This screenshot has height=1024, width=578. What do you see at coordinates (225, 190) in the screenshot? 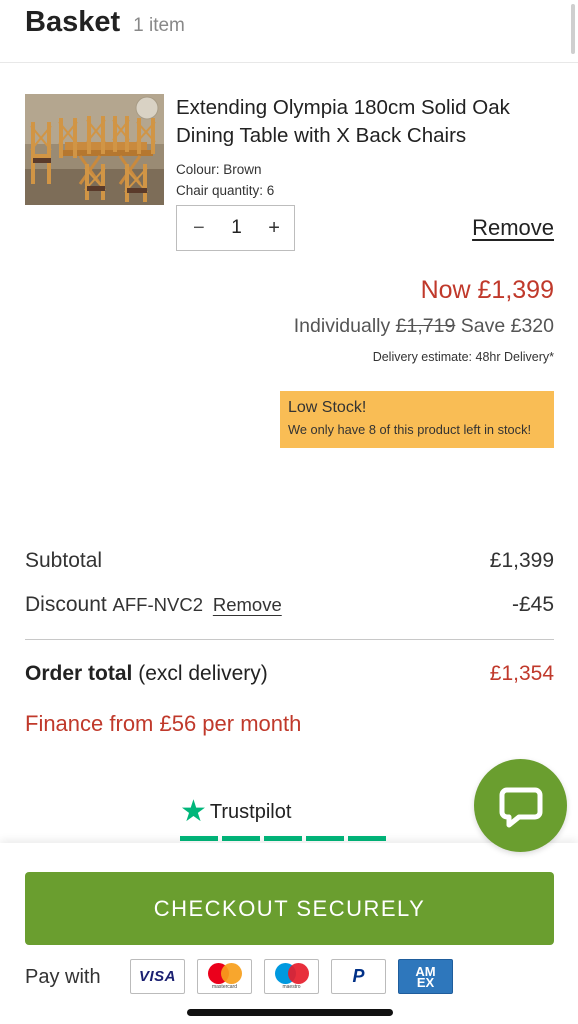
I see `product-chair-quantity: Chair quantity: 6` at bounding box center [225, 190].